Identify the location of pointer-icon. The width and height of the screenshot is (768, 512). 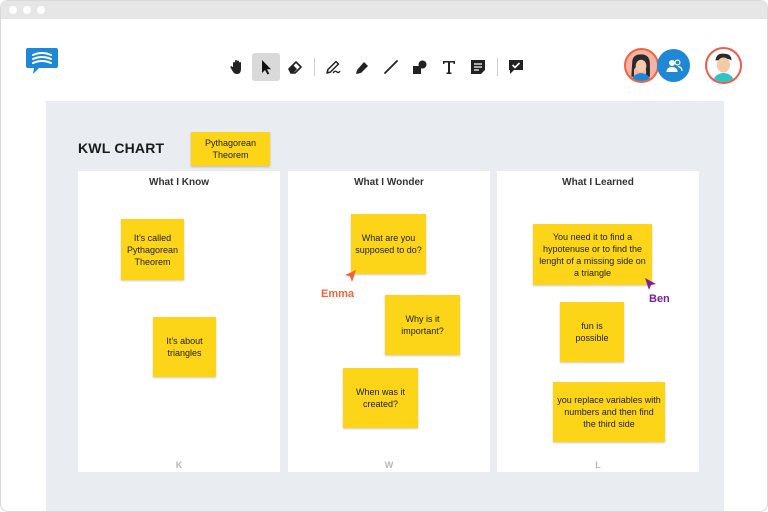
(266, 67).